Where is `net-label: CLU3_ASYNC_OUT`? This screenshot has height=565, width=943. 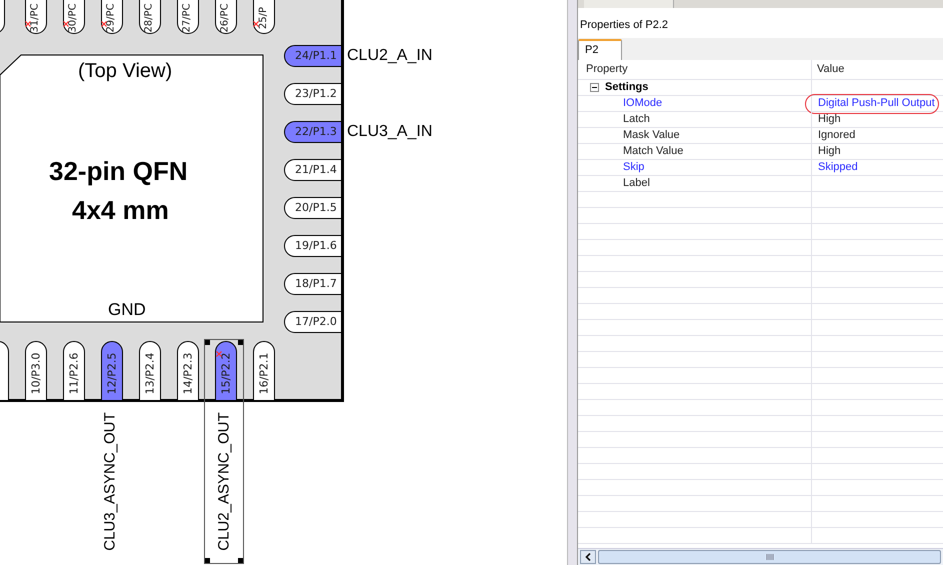
net-label: CLU3_ASYNC_OUT is located at coordinates (110, 481).